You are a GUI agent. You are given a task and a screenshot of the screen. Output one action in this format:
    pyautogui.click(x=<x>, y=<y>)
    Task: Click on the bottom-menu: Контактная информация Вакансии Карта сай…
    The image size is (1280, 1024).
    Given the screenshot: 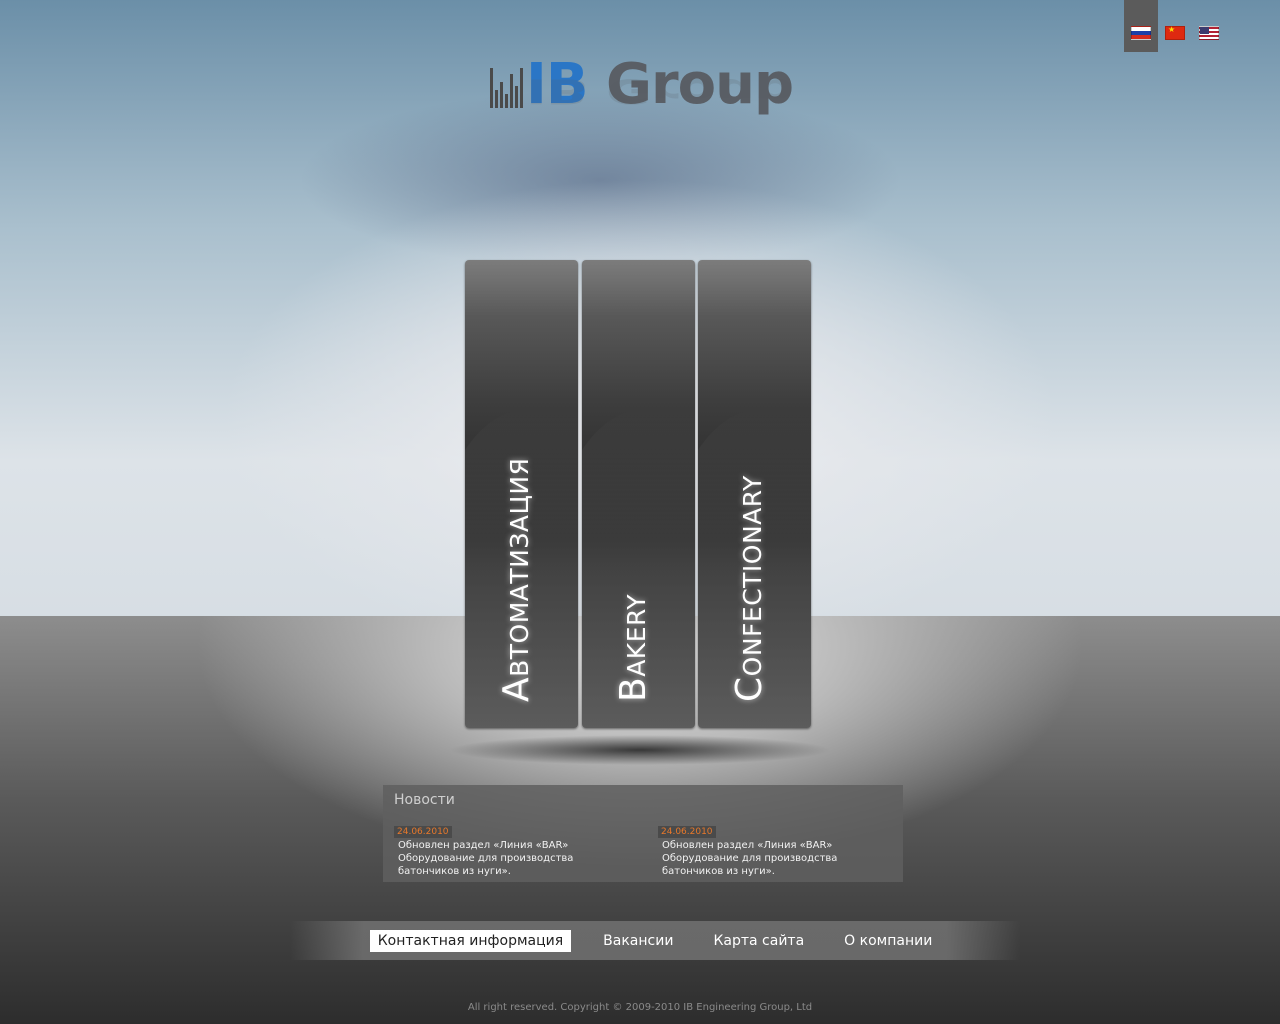 What is the action you would take?
    pyautogui.click(x=655, y=940)
    